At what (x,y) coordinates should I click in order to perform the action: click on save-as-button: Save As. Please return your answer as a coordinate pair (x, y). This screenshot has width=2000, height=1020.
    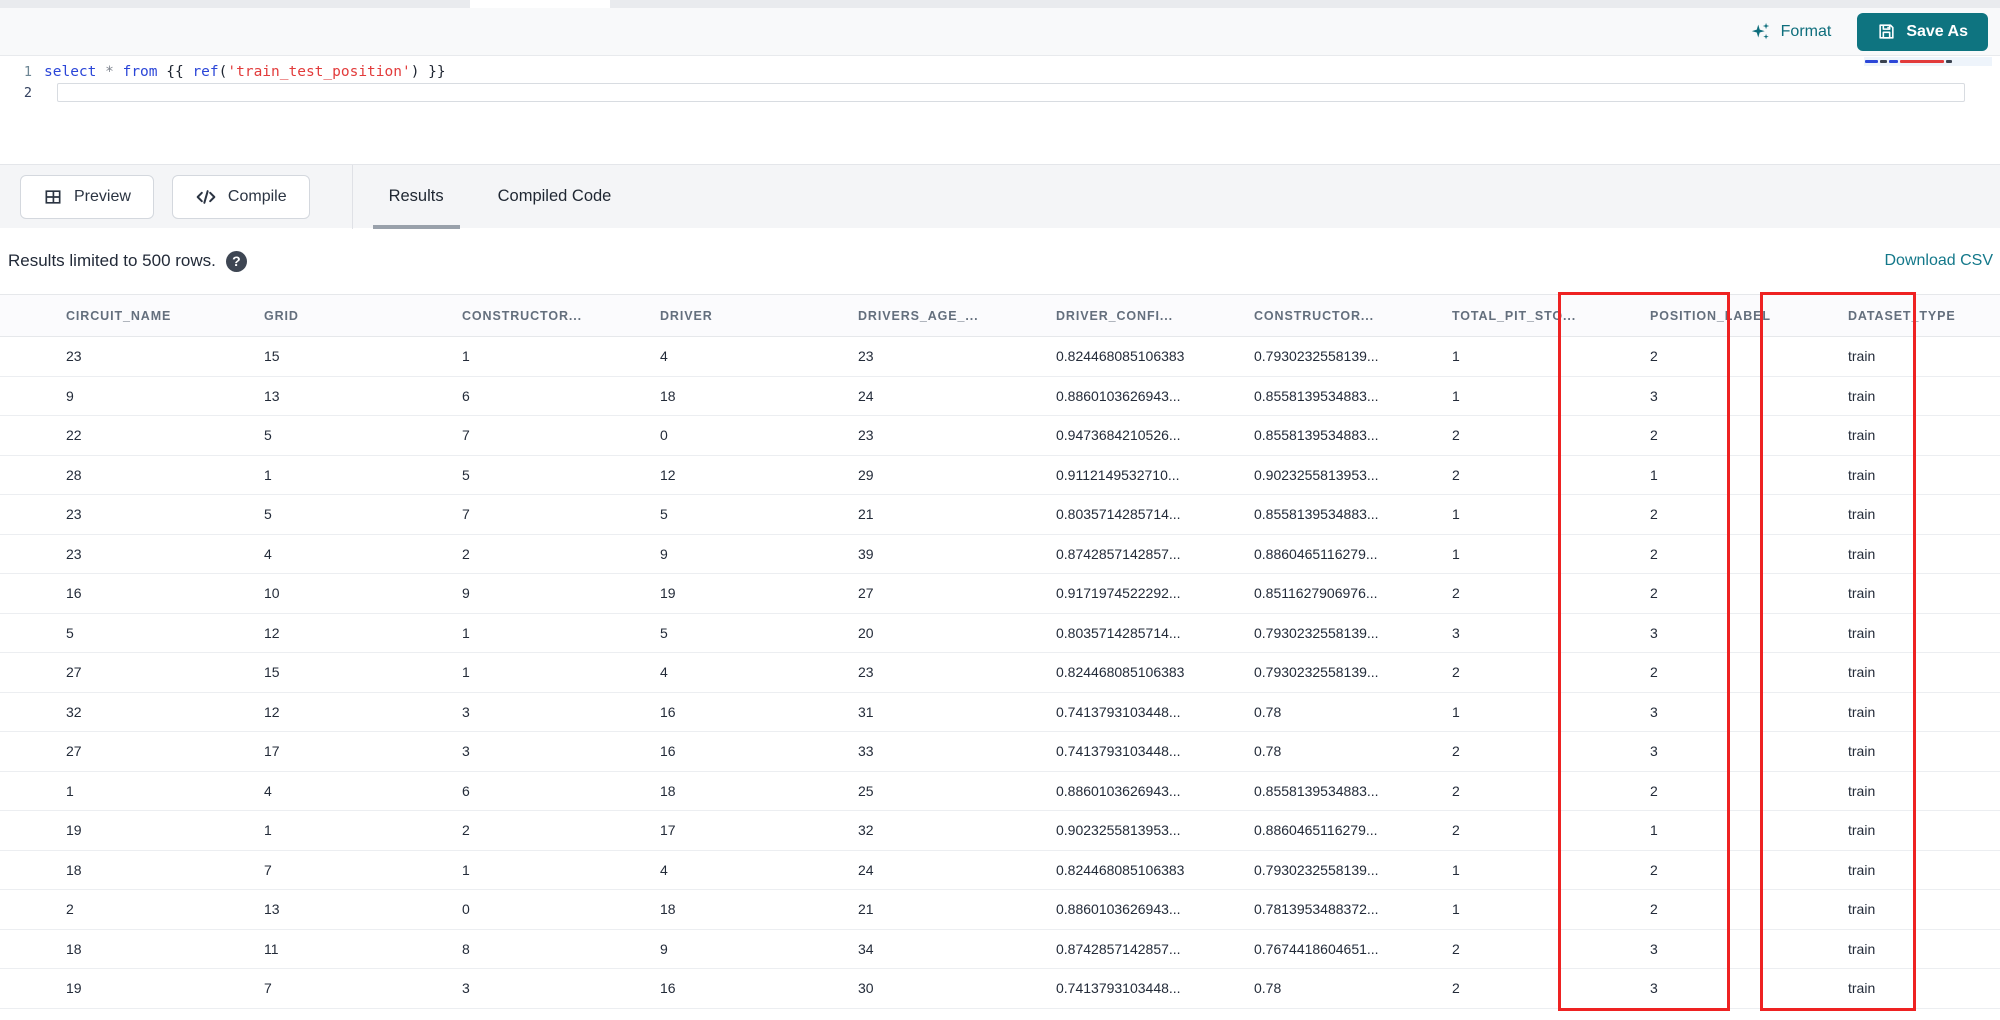
    Looking at the image, I should click on (1922, 31).